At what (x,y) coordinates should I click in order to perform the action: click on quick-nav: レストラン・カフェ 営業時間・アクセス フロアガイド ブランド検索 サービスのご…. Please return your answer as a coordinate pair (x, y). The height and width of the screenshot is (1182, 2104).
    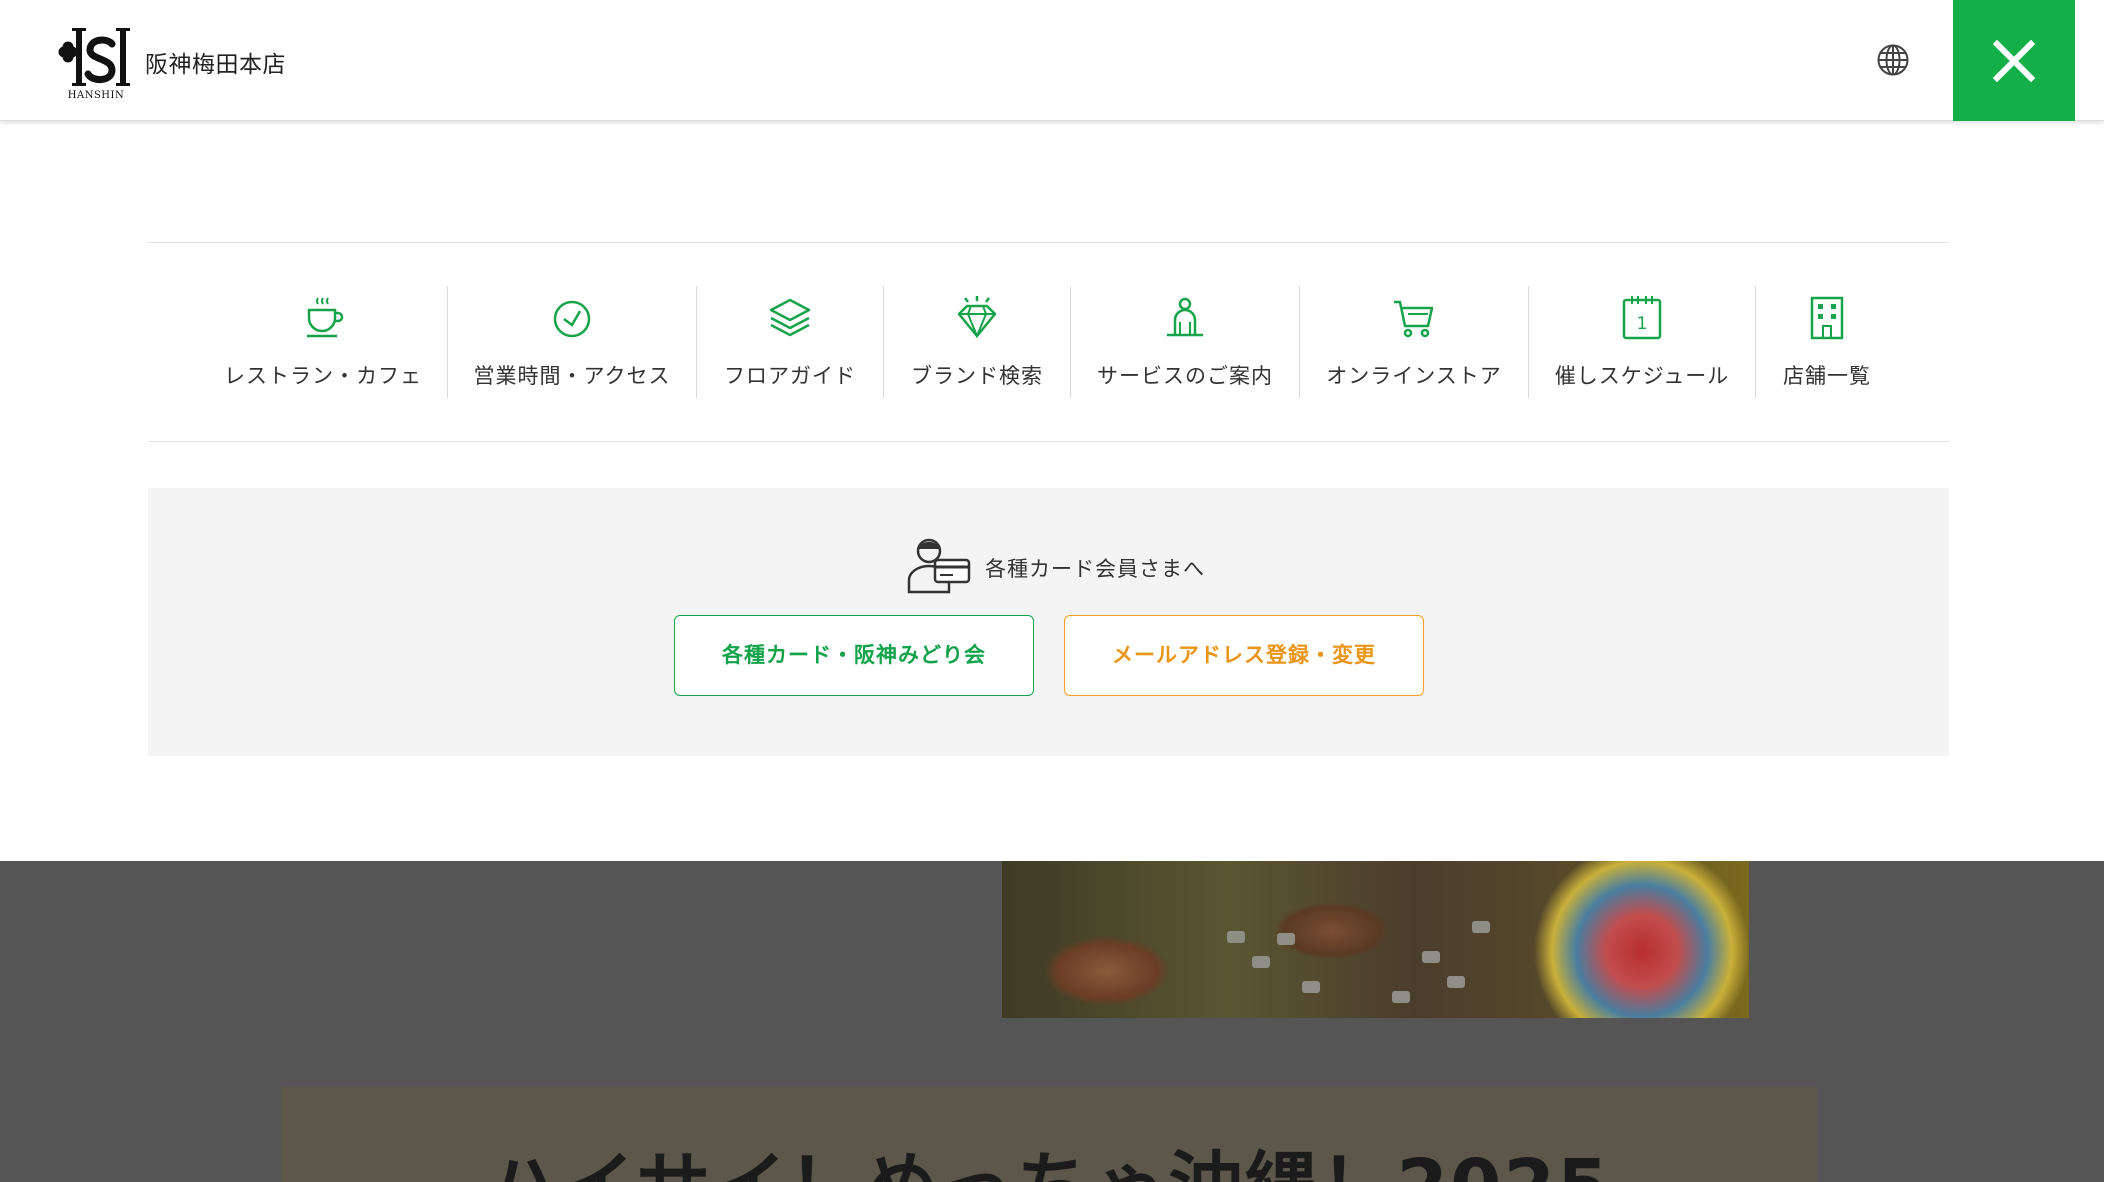
    Looking at the image, I should click on (1052, 342).